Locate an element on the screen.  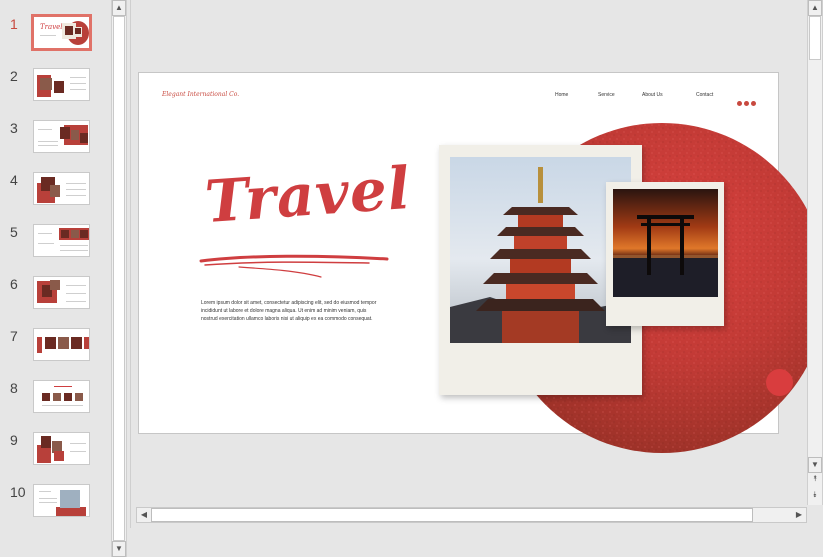
pagoda-photo is located at coordinates (540, 250).